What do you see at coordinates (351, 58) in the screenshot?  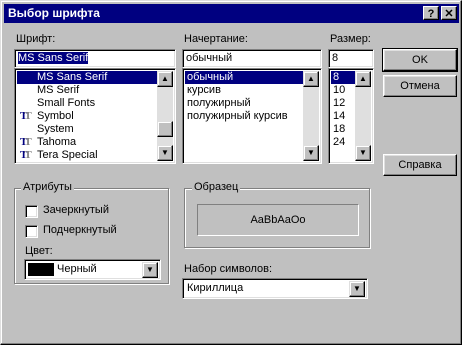 I see `font-size-input: 8` at bounding box center [351, 58].